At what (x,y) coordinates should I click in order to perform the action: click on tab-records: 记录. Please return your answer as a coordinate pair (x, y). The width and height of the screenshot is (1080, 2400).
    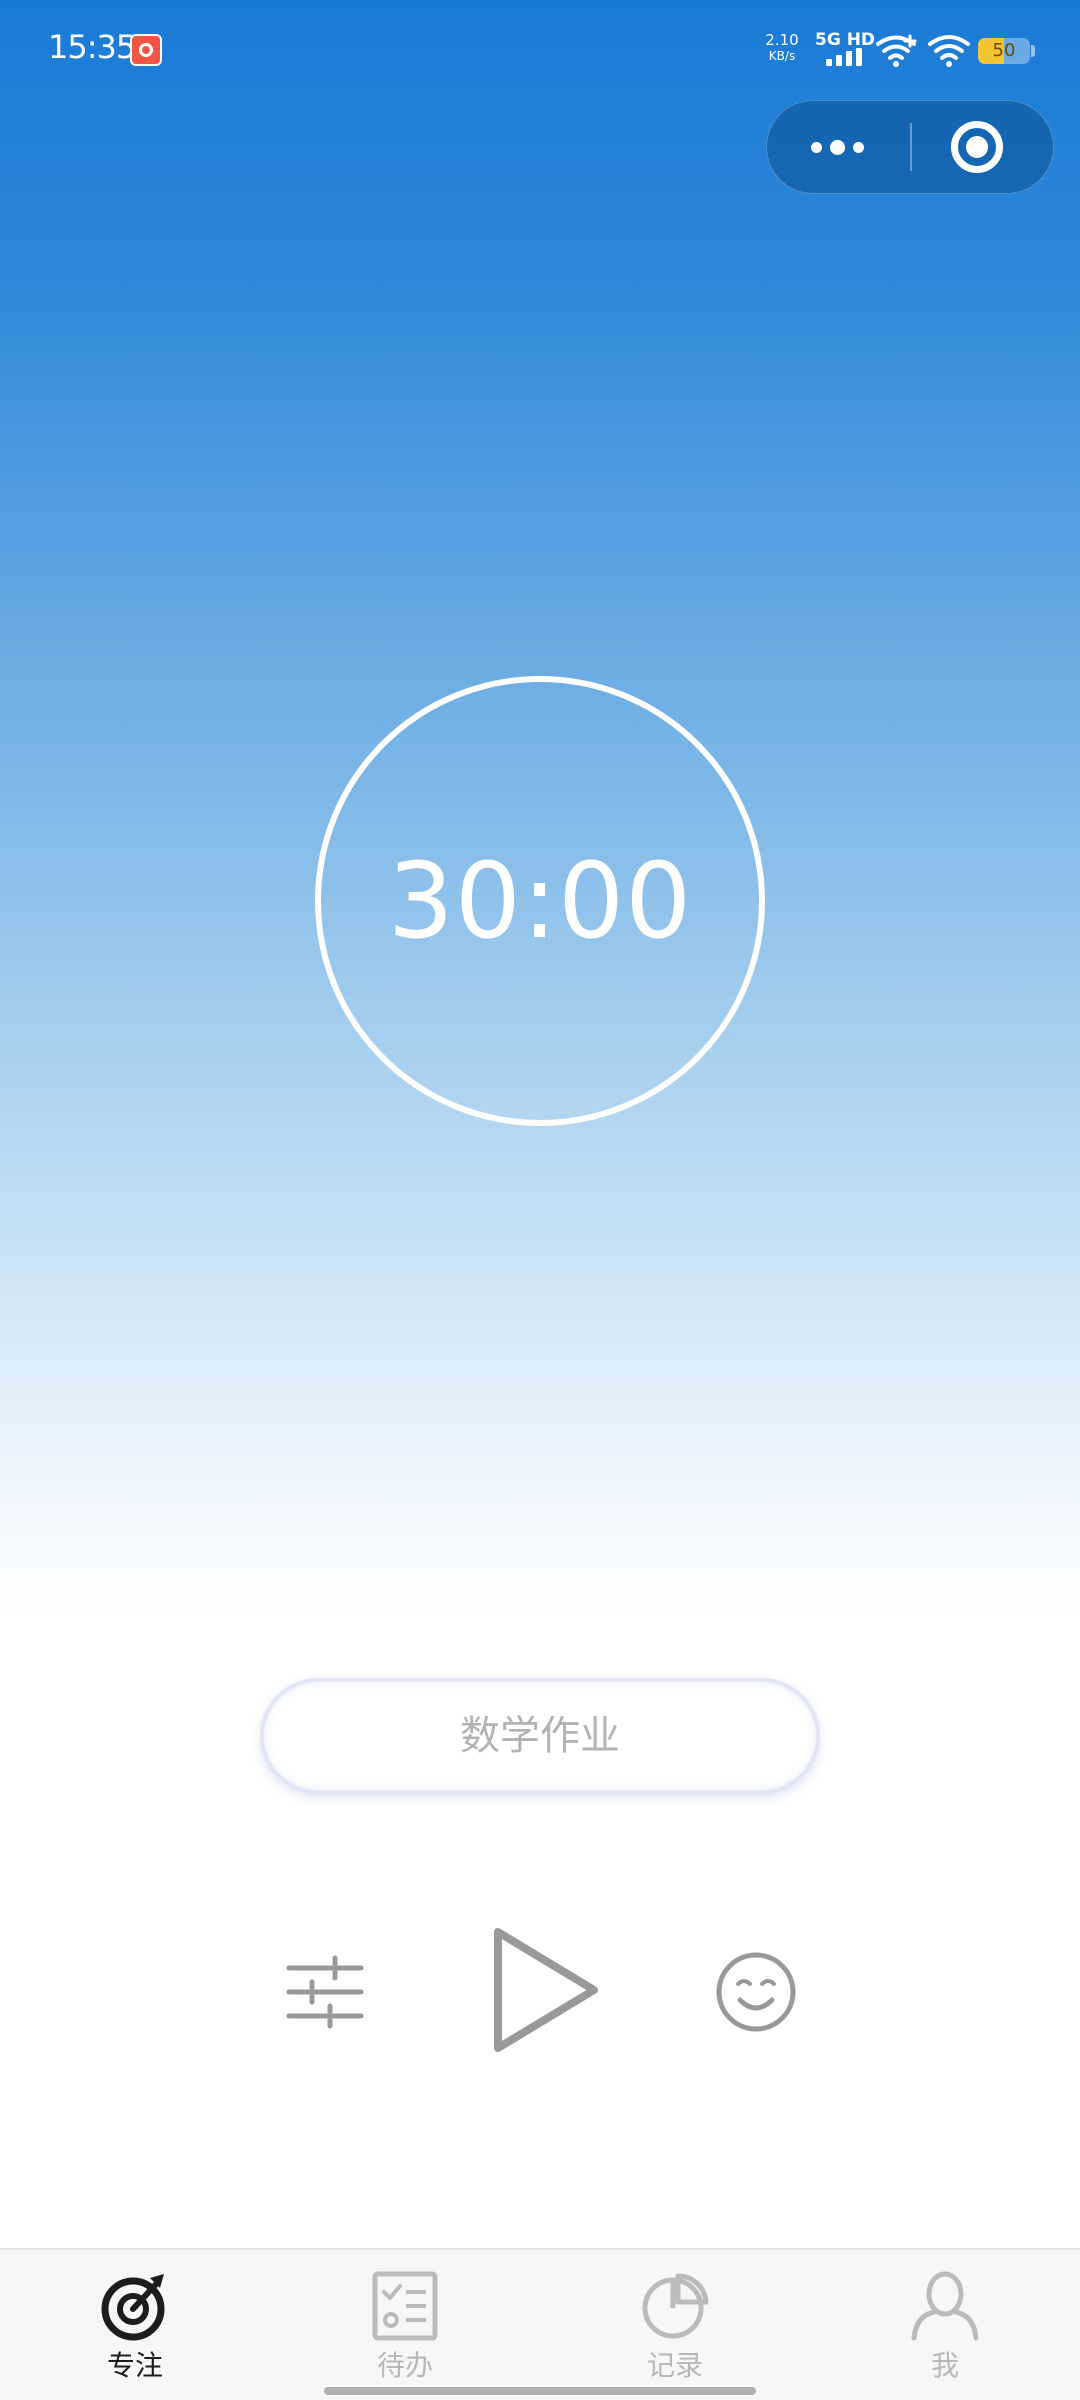
    Looking at the image, I should click on (675, 2325).